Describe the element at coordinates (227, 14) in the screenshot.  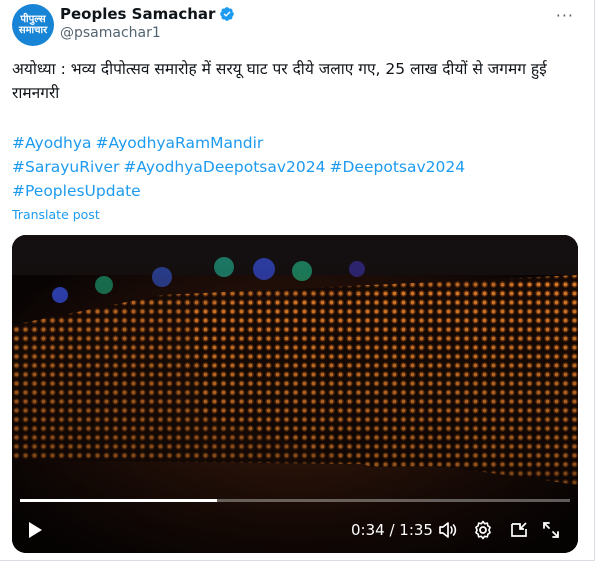
I see `verified-badge-icon` at that location.